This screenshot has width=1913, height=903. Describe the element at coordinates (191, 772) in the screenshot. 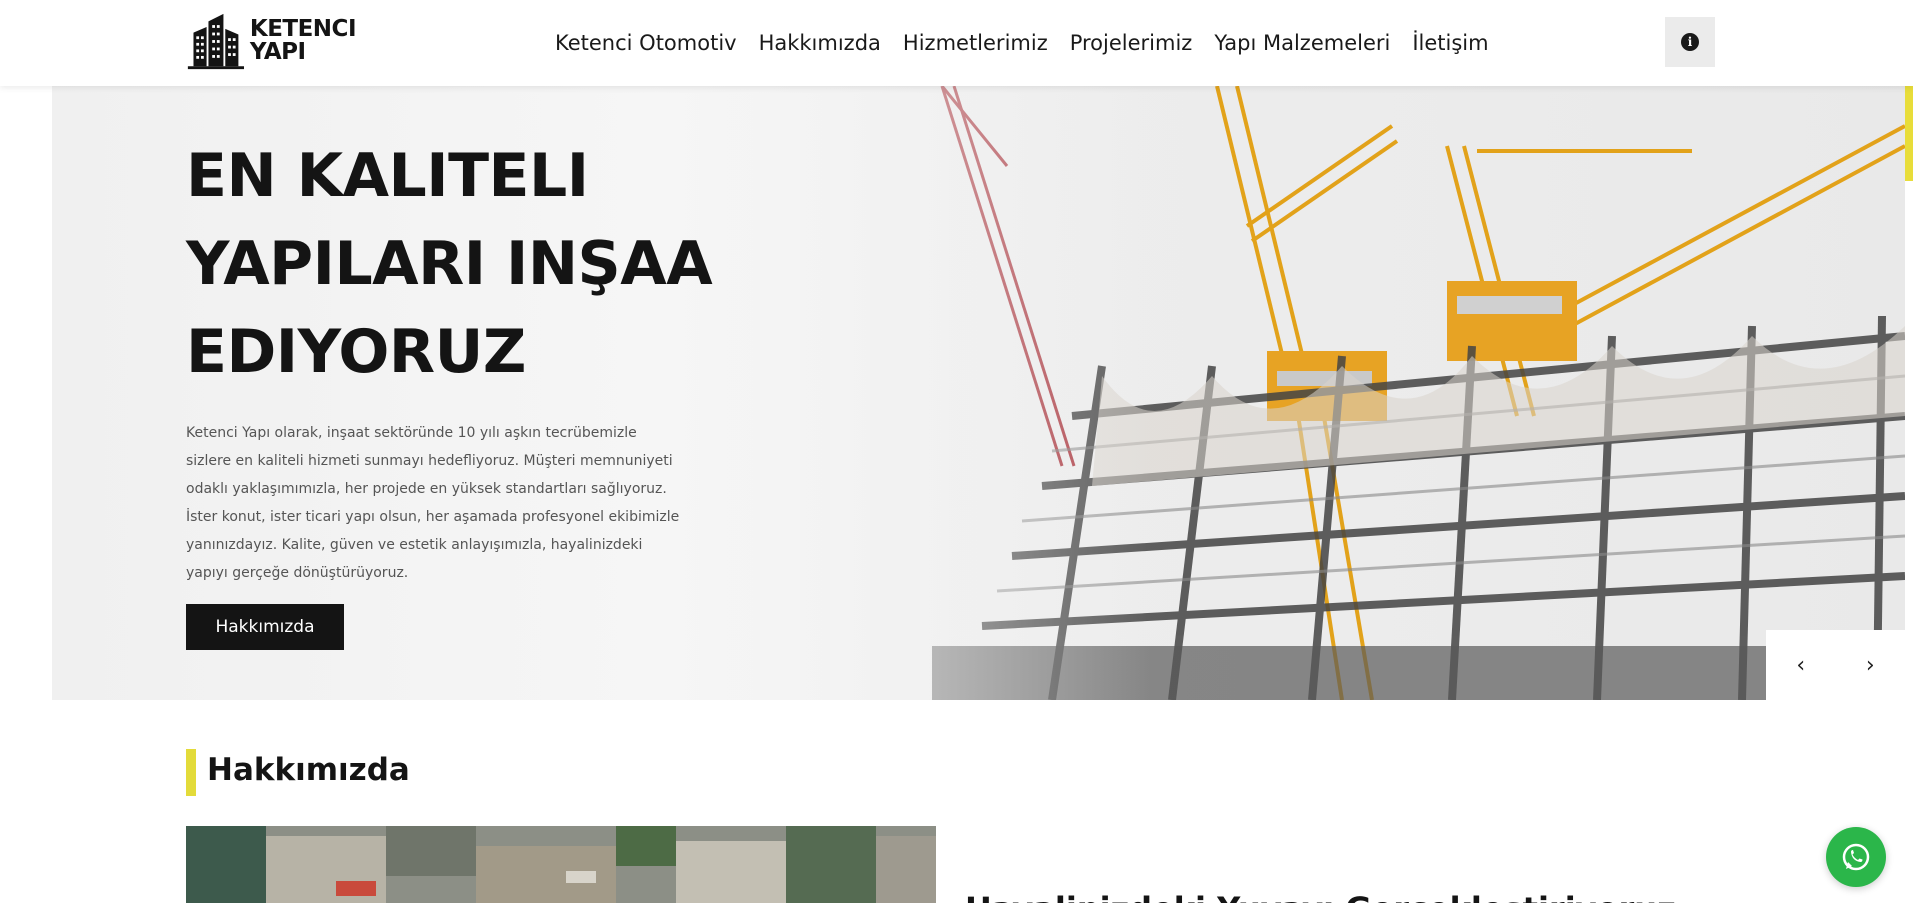

I see `section-accent-bar` at that location.